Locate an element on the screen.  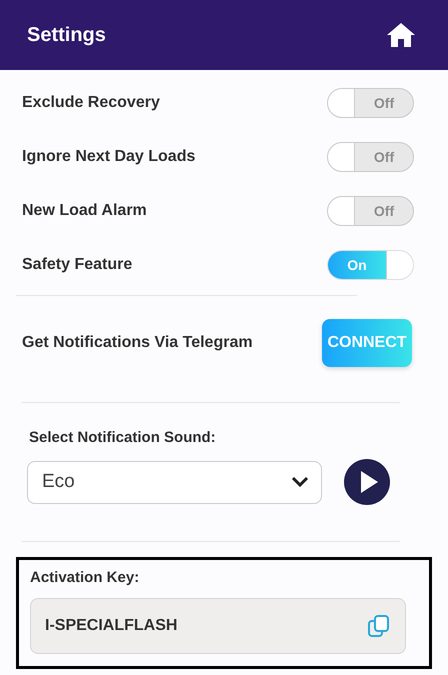
connect-button: CONNECT is located at coordinates (367, 343).